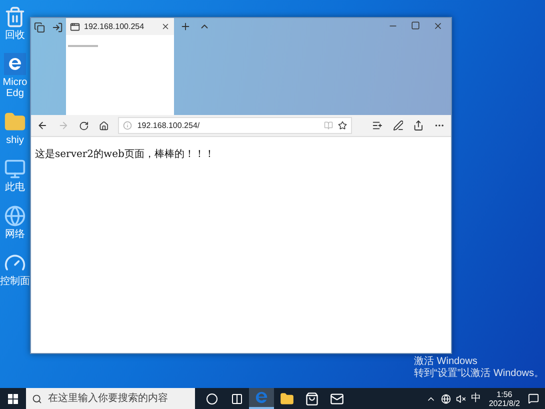 Image resolution: width=545 pixels, height=409 pixels. What do you see at coordinates (446, 362) in the screenshot?
I see `activation-title: 激活 Windows` at bounding box center [446, 362].